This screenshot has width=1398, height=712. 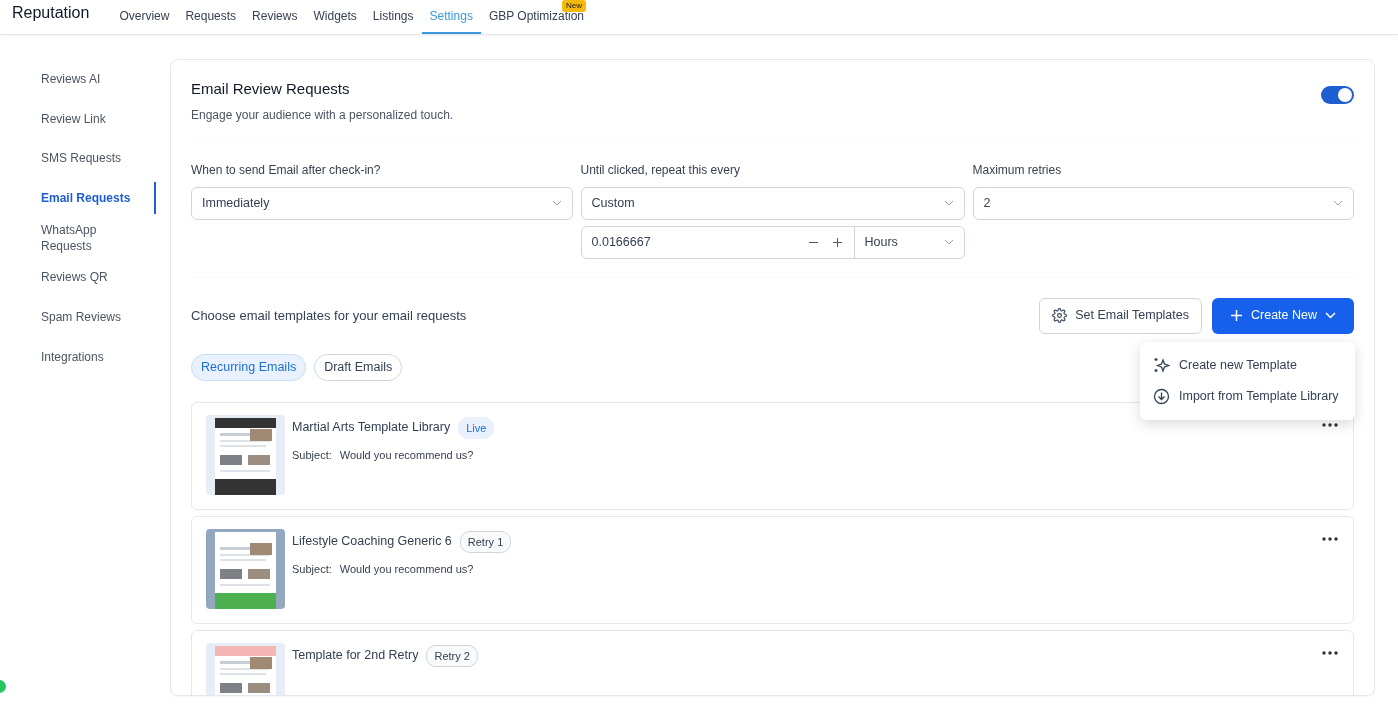 I want to click on nav-tab: Widgets, so click(x=335, y=17).